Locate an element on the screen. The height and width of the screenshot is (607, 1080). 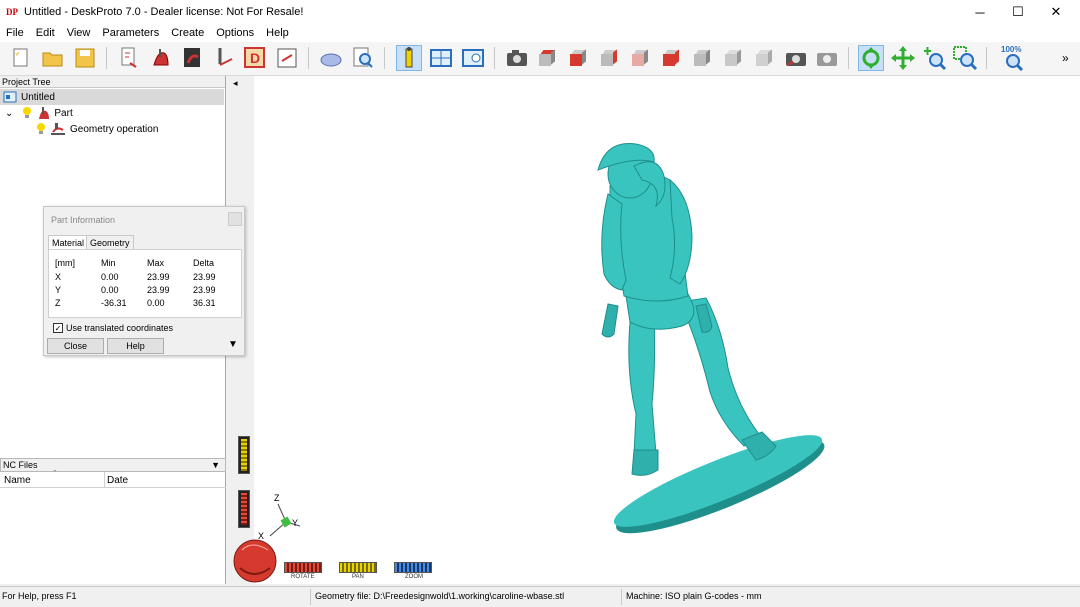
project-tree-header: Project Tree is located at coordinates (112, 82).